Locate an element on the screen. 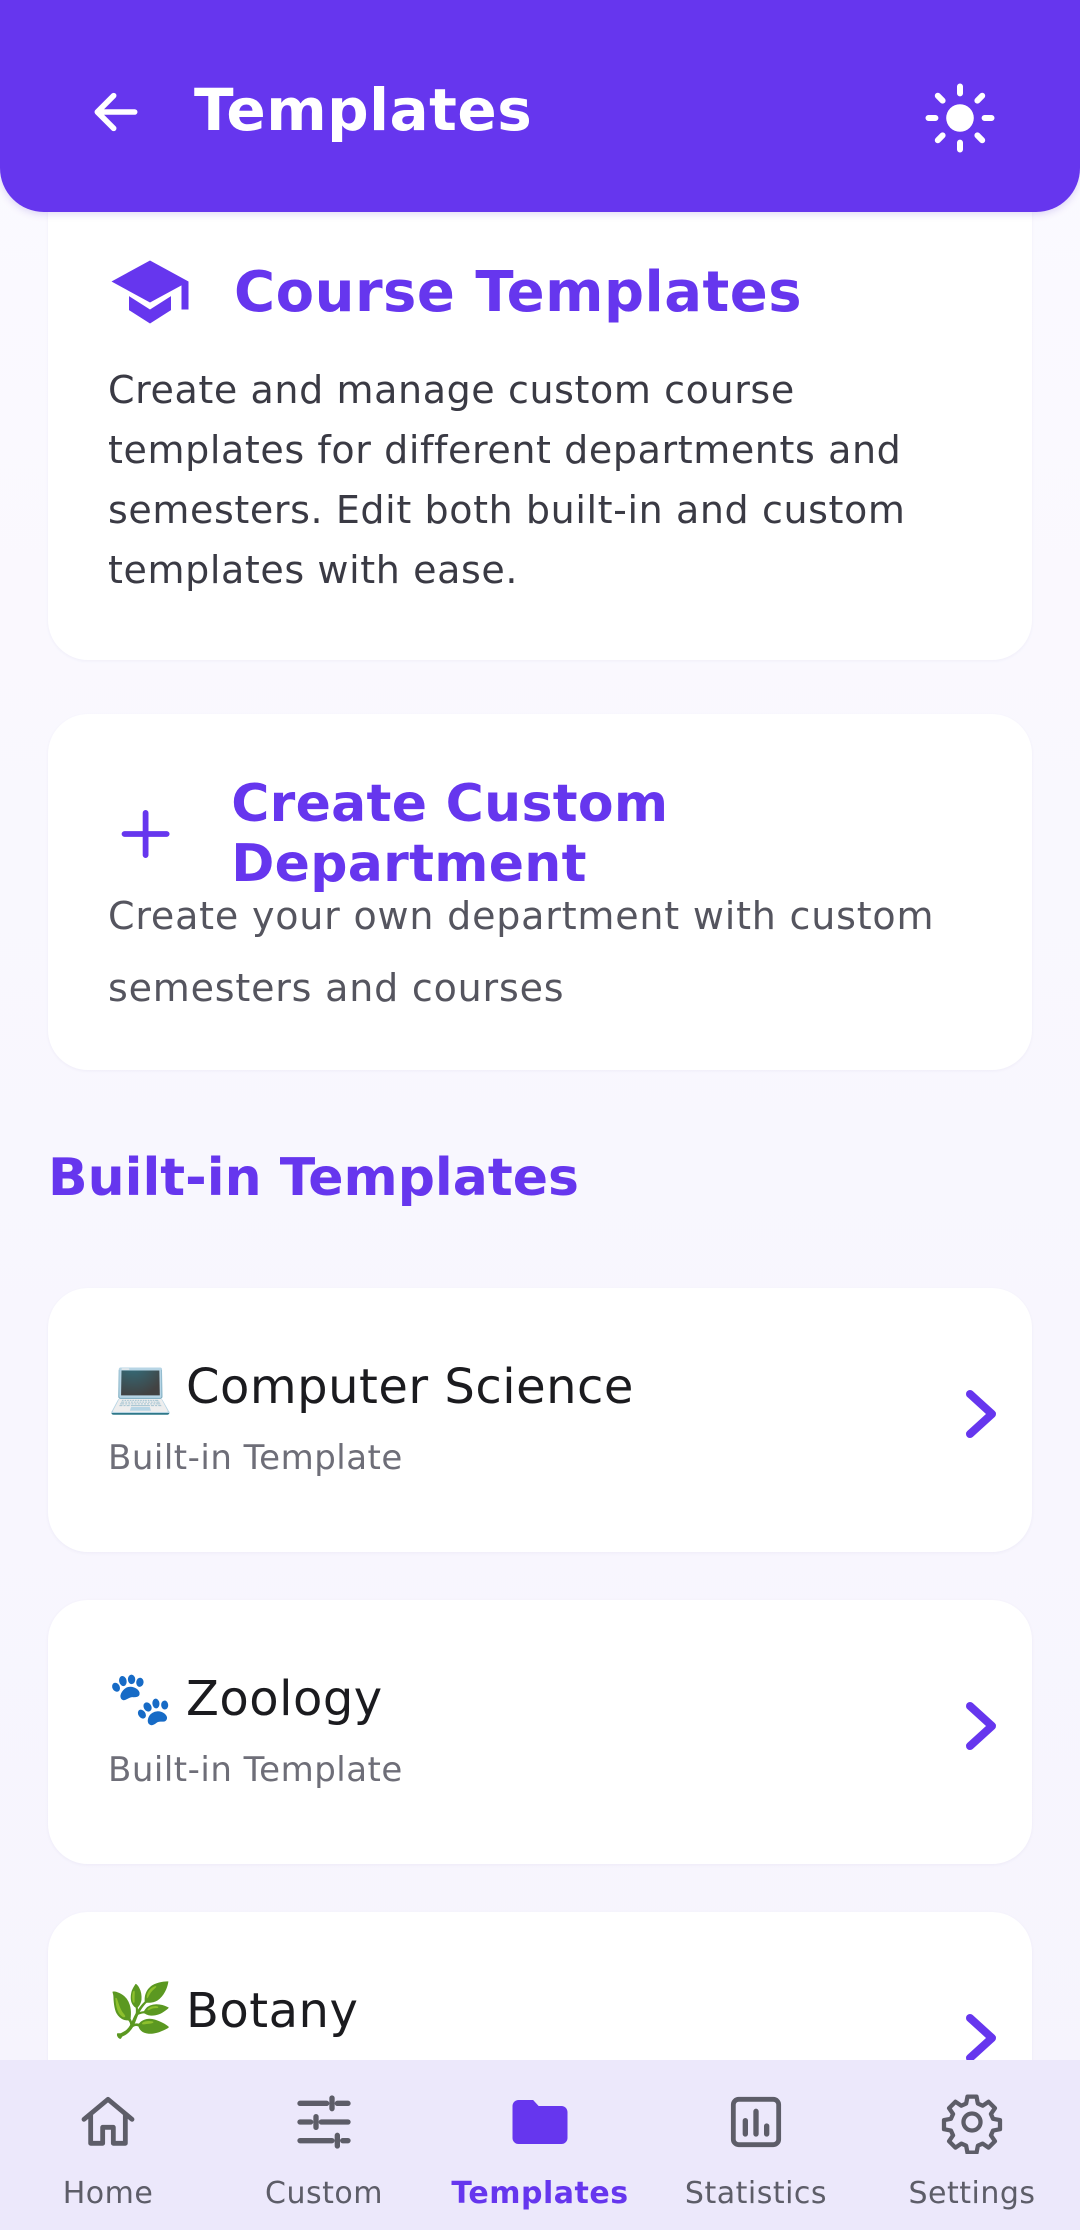 The width and height of the screenshot is (1080, 2230). laptop-icon: 💻 is located at coordinates (140, 1387).